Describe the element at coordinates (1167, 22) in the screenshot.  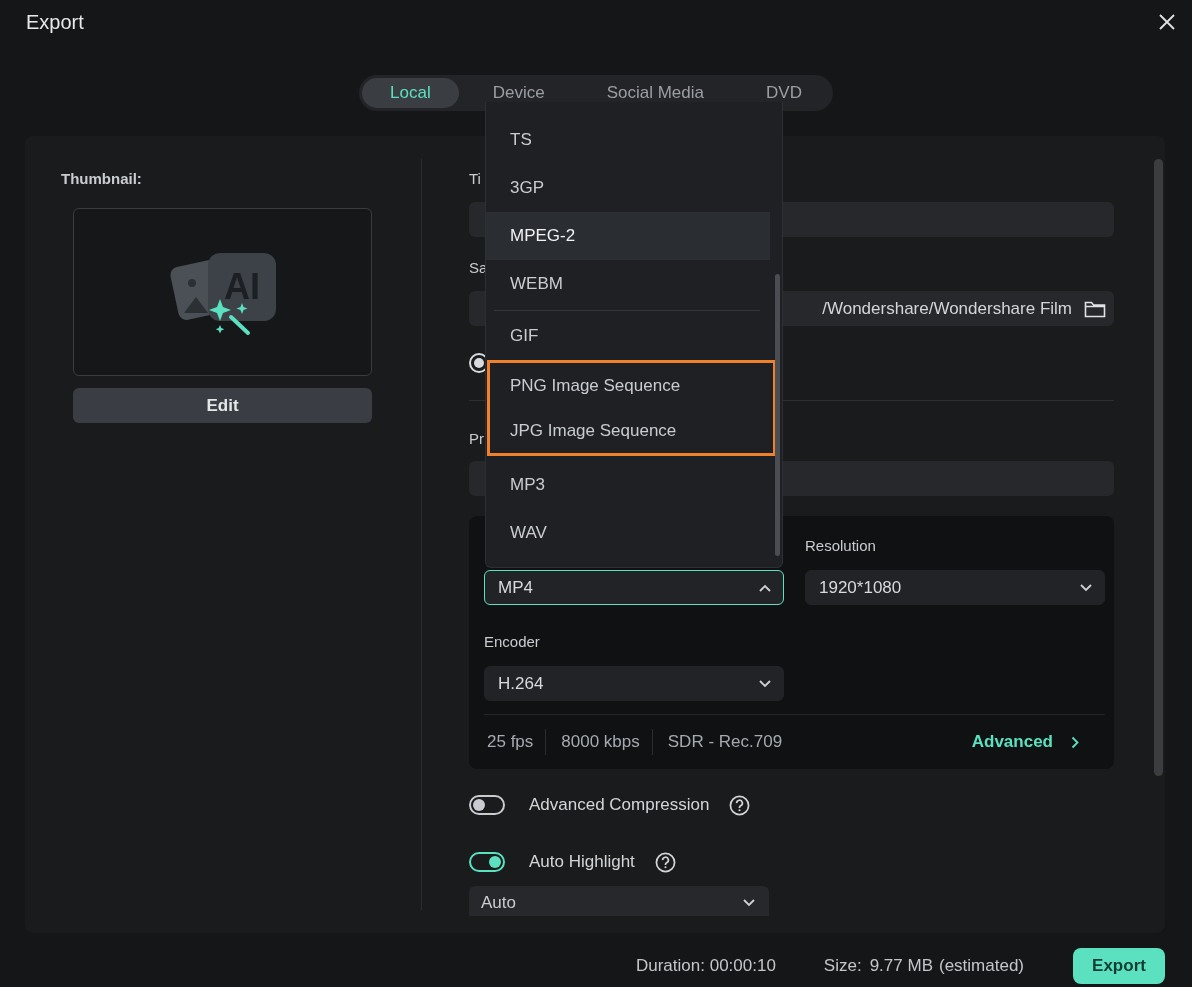
I see `close-button` at that location.